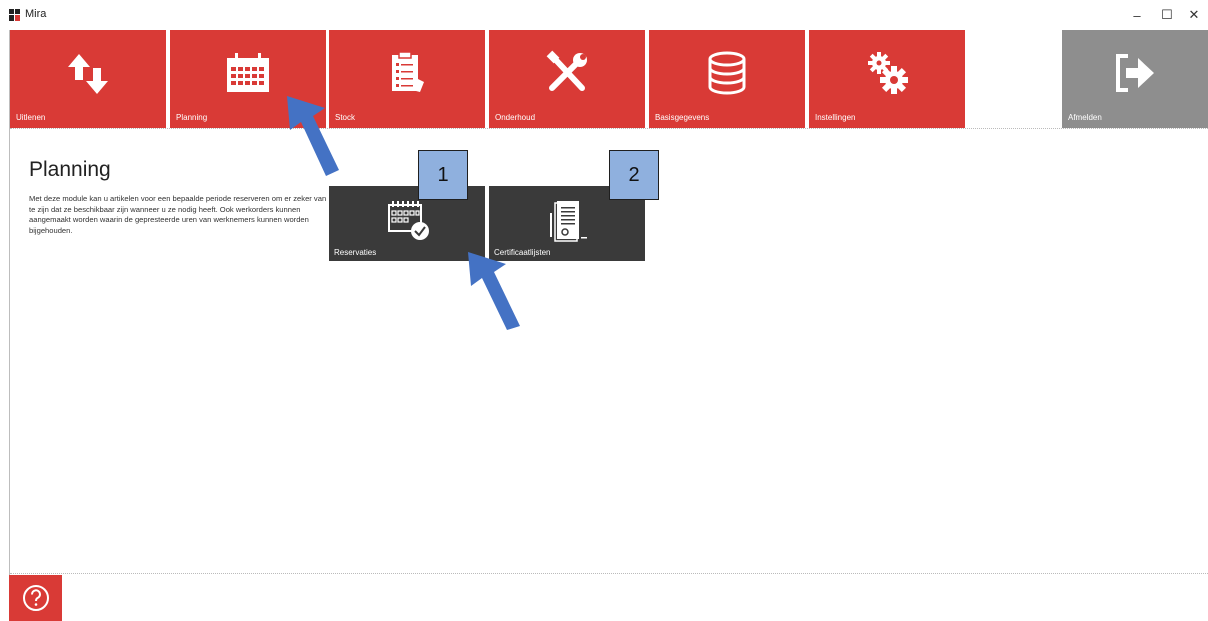  Describe the element at coordinates (609, 573) in the screenshot. I see `bottom-divider` at that location.